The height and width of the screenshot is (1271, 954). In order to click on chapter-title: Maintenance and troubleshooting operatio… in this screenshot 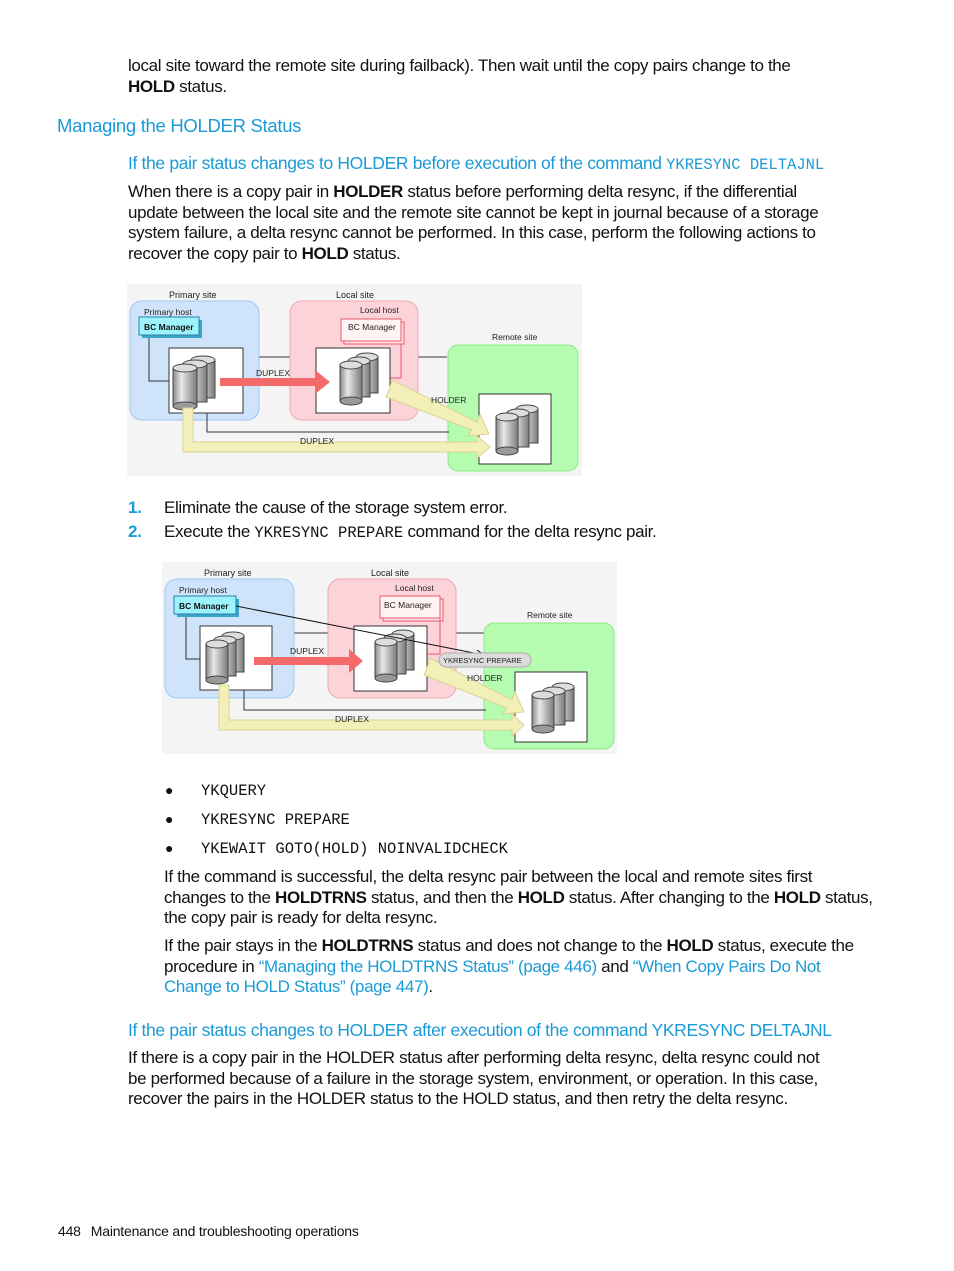, I will do `click(224, 1231)`.